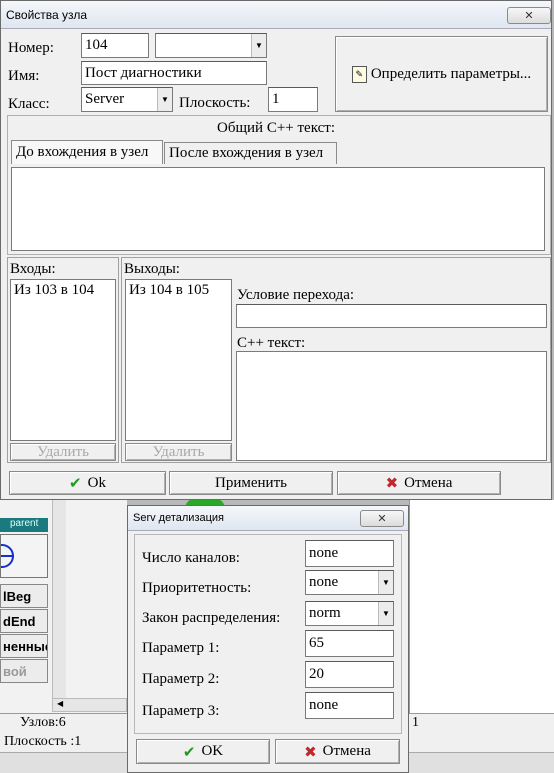 The image size is (554, 773). What do you see at coordinates (276, 15) in the screenshot?
I see `dialog-titlebar: Свойства узла` at bounding box center [276, 15].